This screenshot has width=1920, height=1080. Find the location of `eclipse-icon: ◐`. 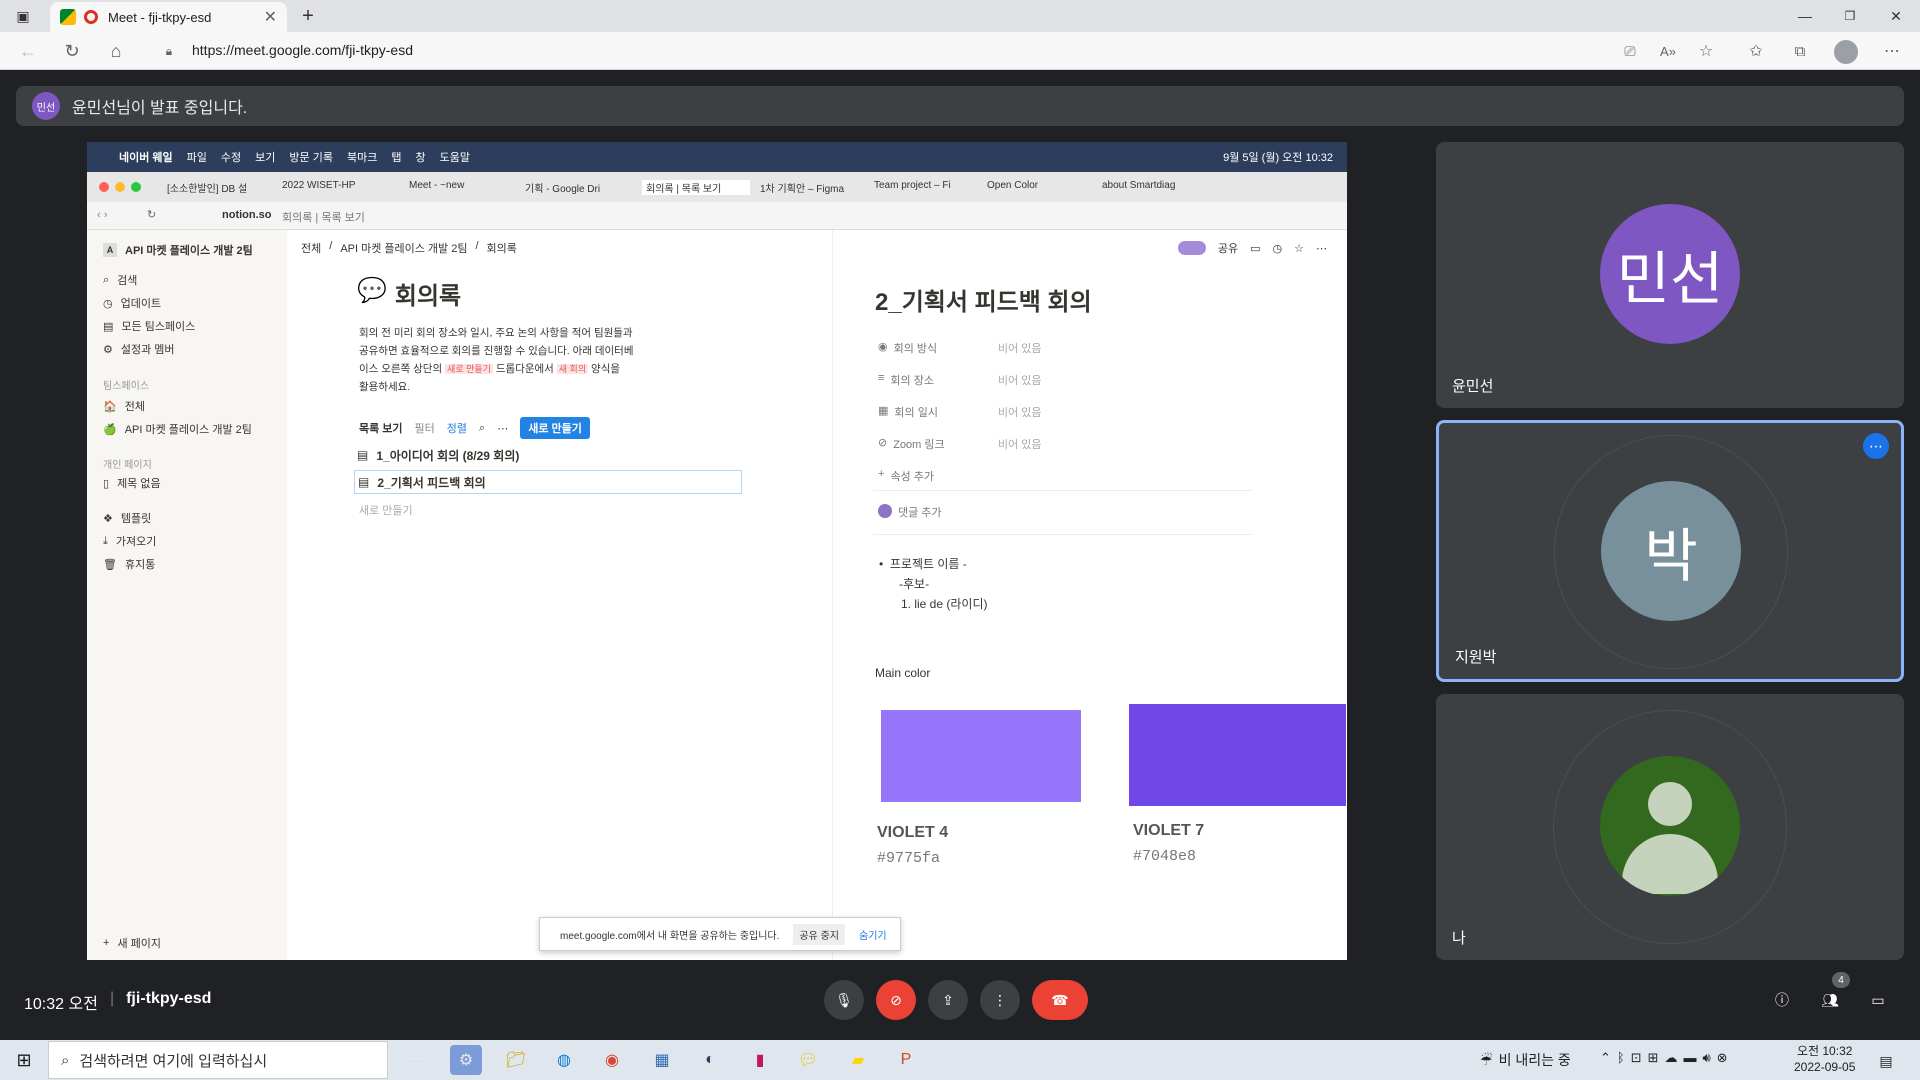

eclipse-icon: ◐ is located at coordinates (710, 1060).